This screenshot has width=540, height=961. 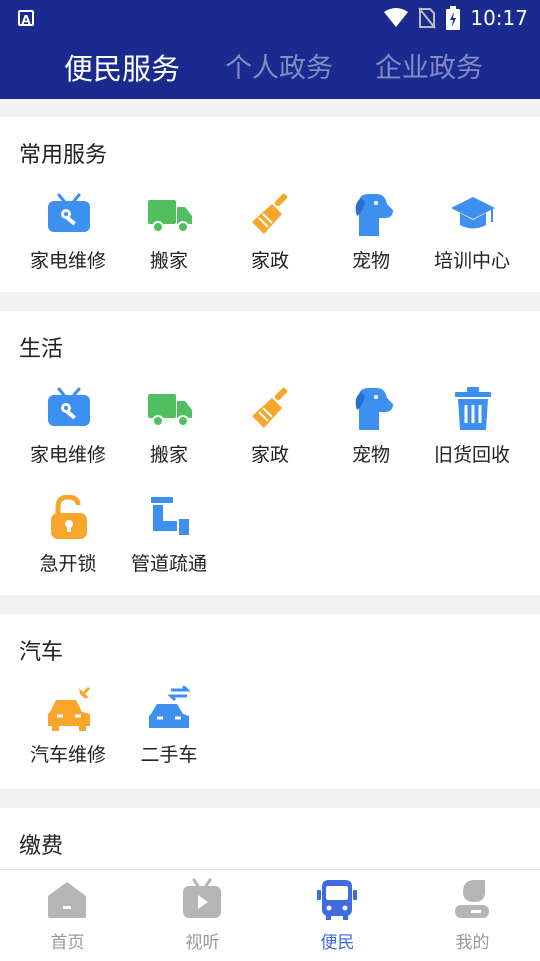 What do you see at coordinates (68, 736) in the screenshot?
I see `service-car-repair: 汽车维修` at bounding box center [68, 736].